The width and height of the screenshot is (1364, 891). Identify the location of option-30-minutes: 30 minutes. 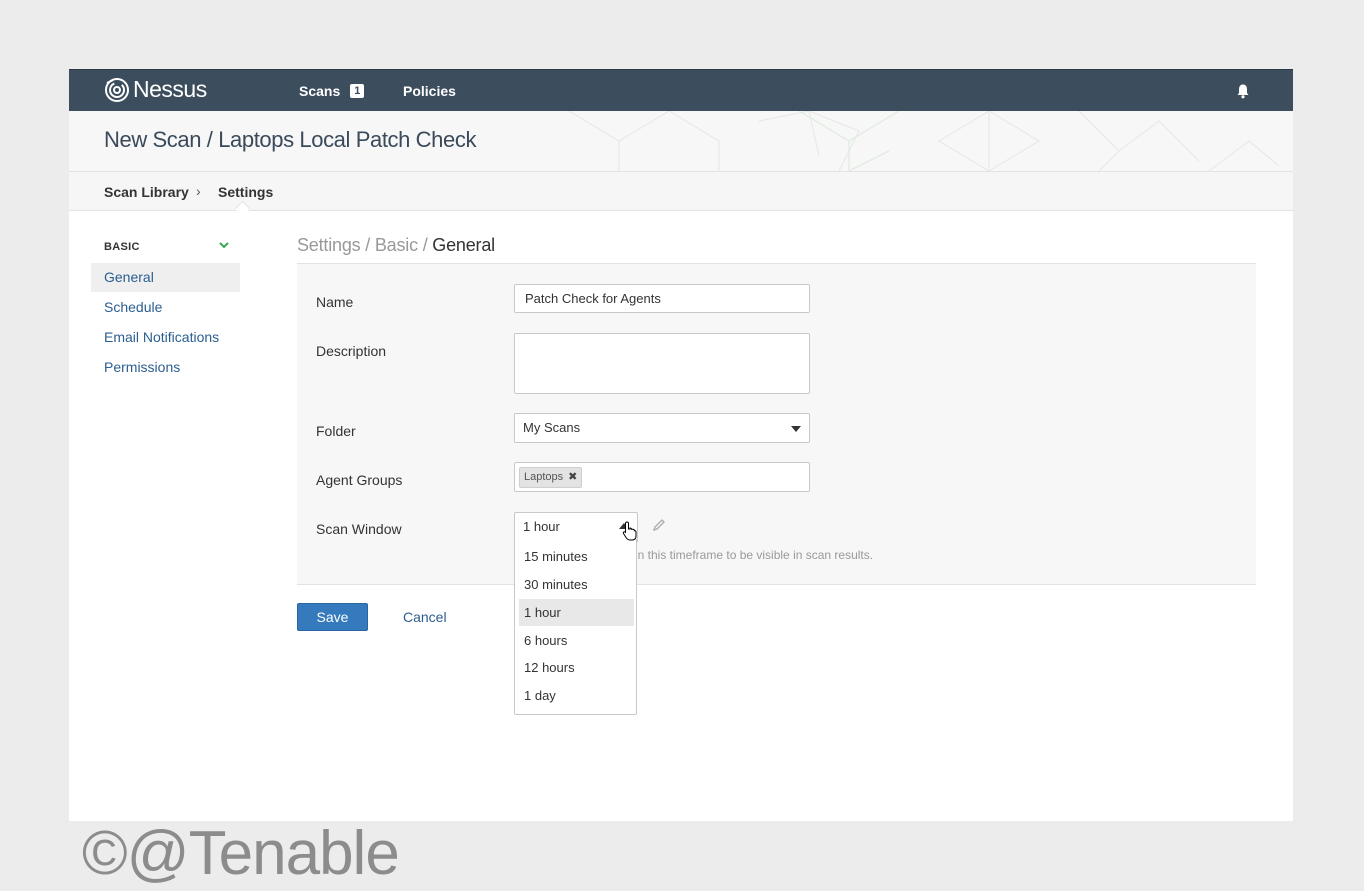
(576, 584).